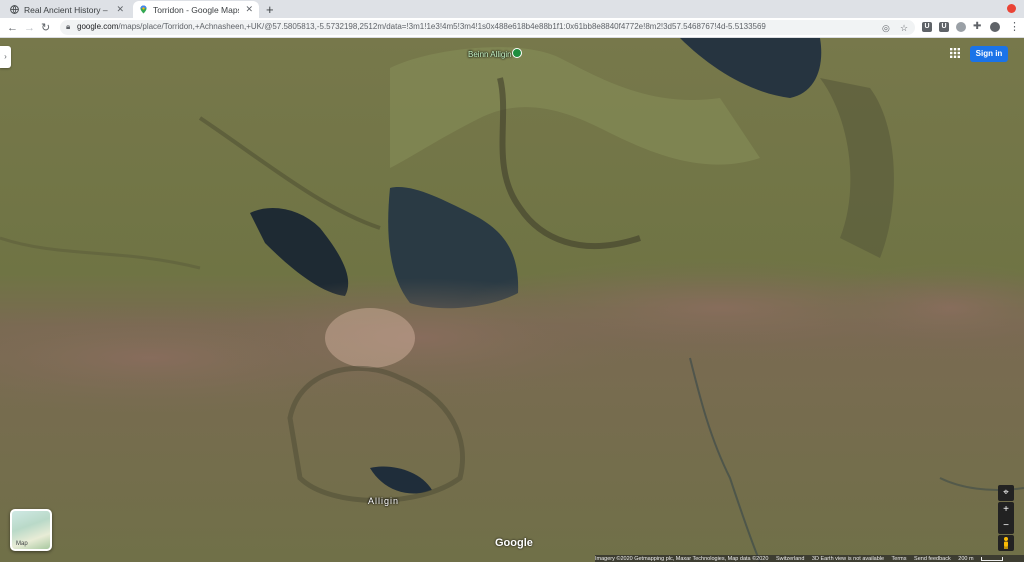  What do you see at coordinates (899, 559) in the screenshot?
I see `terms-link: Terms` at bounding box center [899, 559].